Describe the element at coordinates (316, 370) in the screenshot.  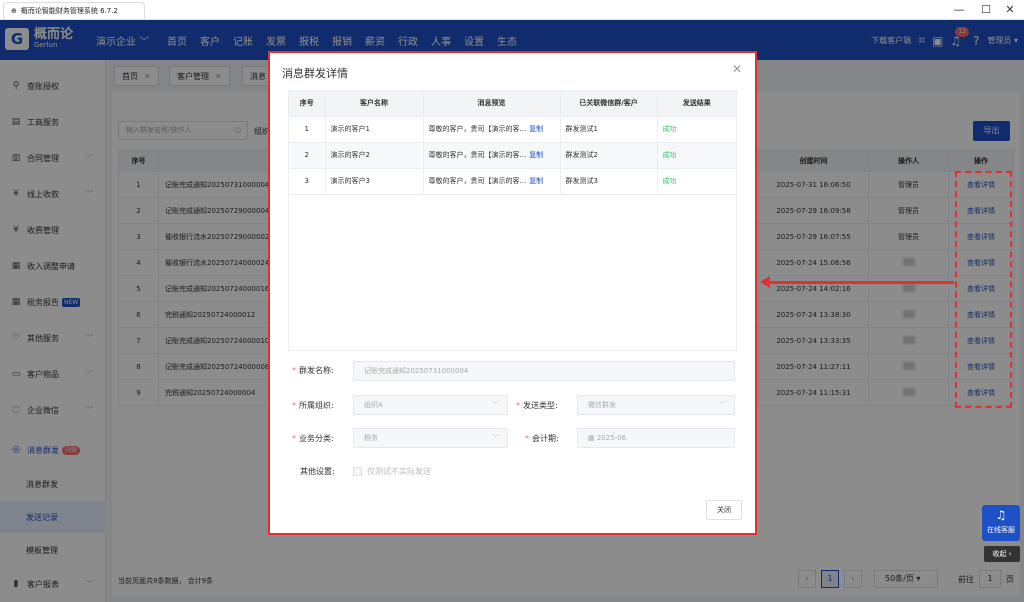
I see `label-text: 群发名称:` at that location.